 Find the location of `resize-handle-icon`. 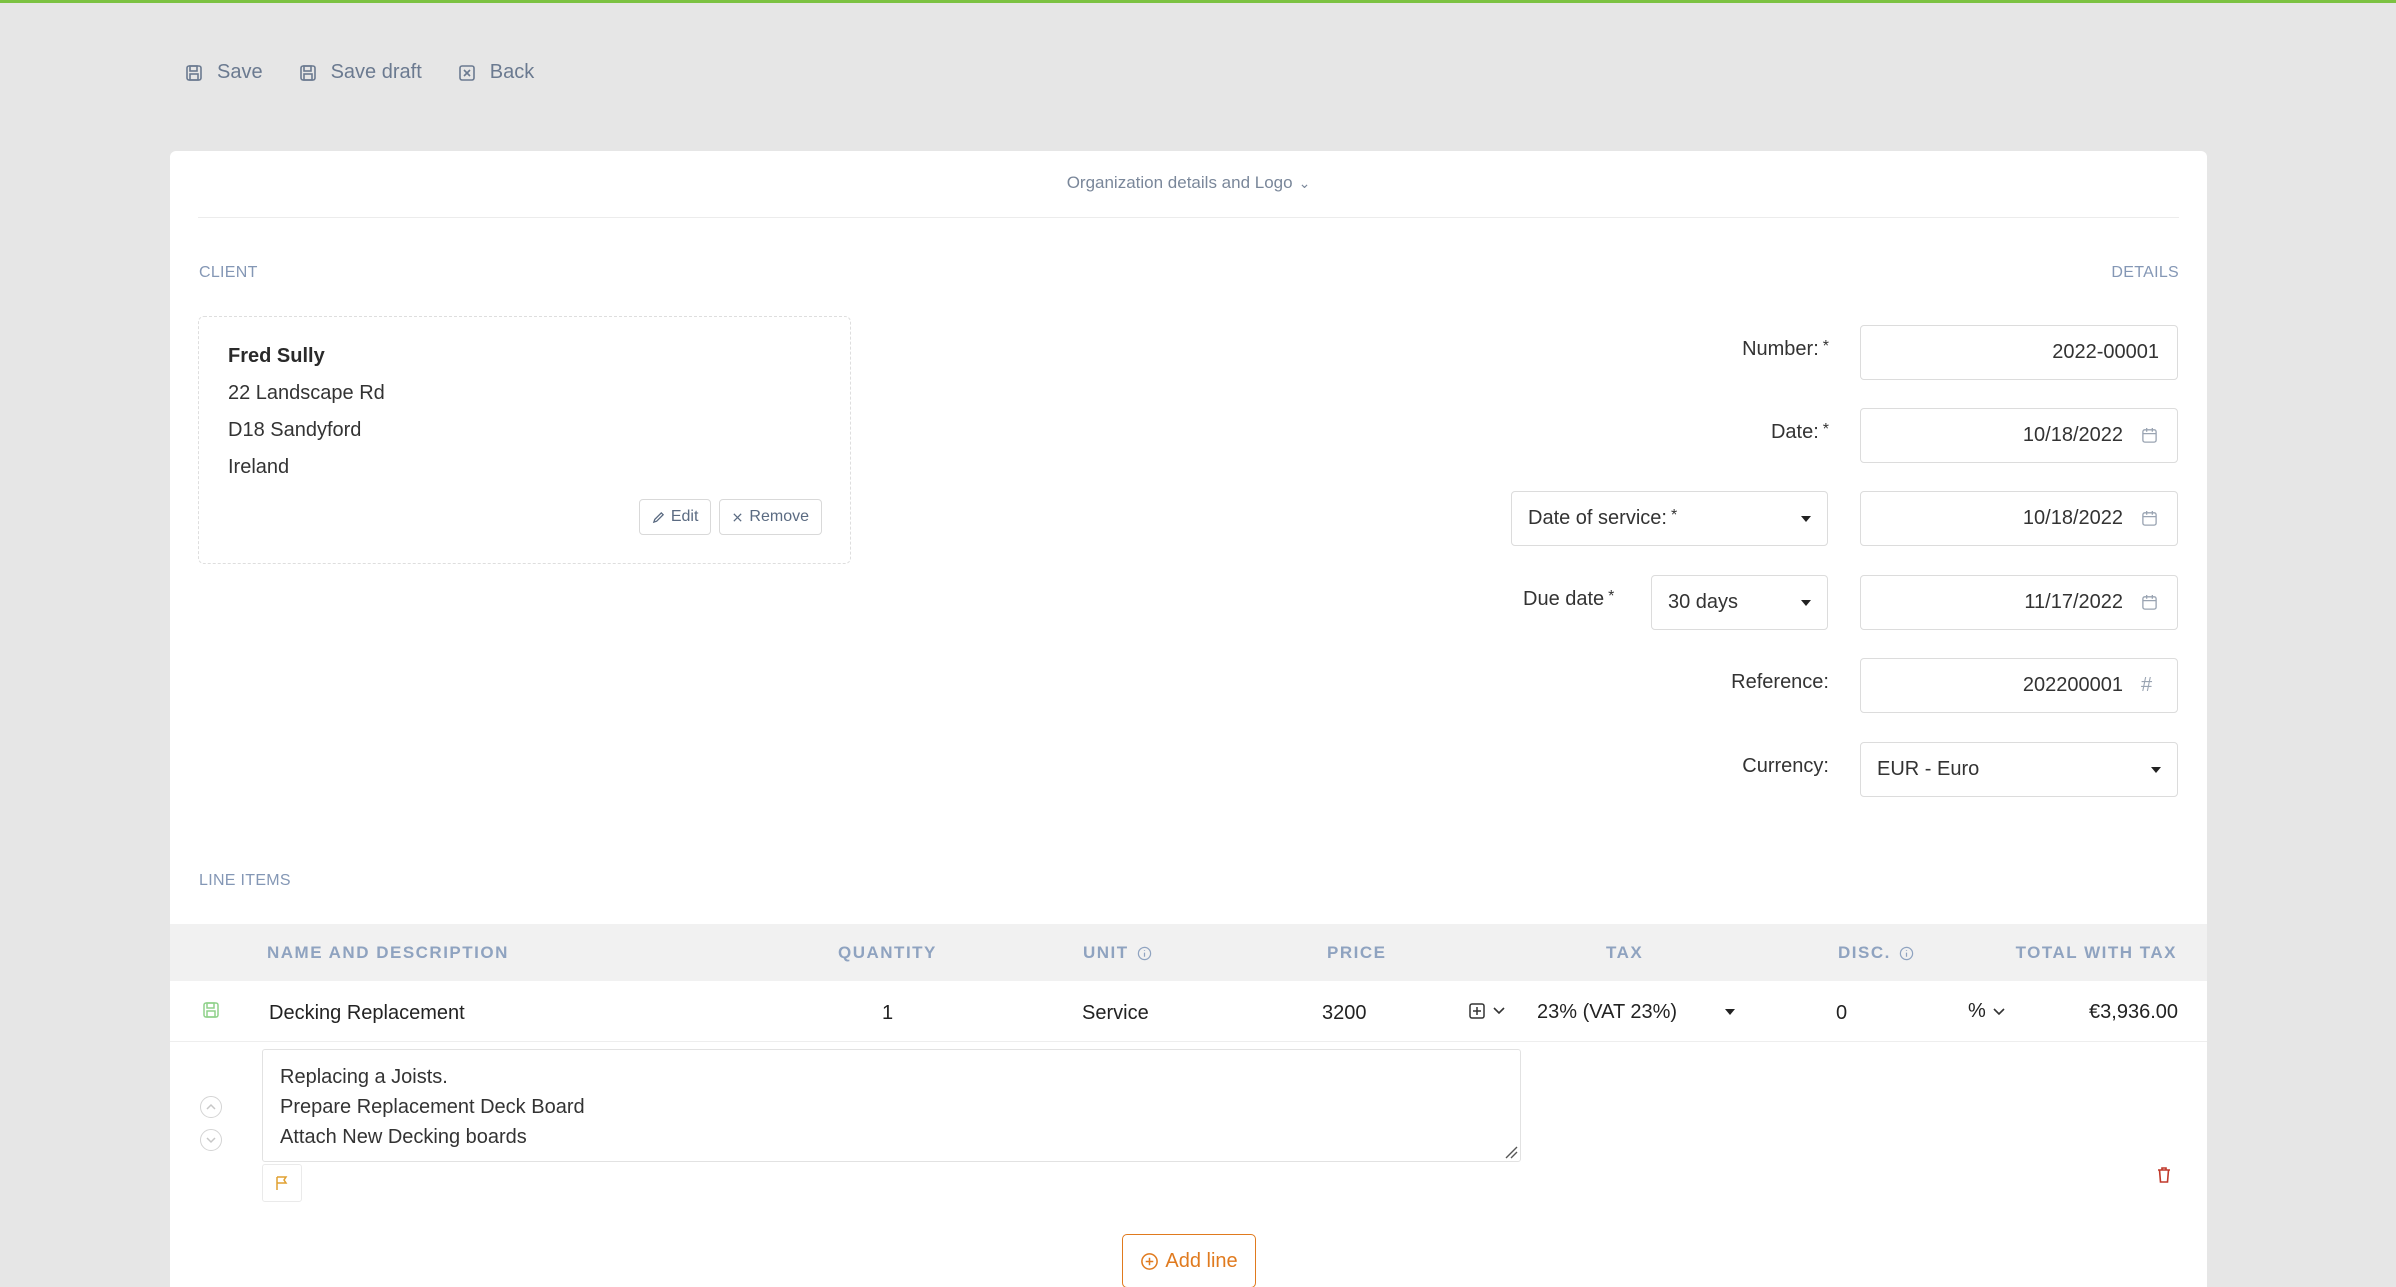

resize-handle-icon is located at coordinates (1511, 1152).